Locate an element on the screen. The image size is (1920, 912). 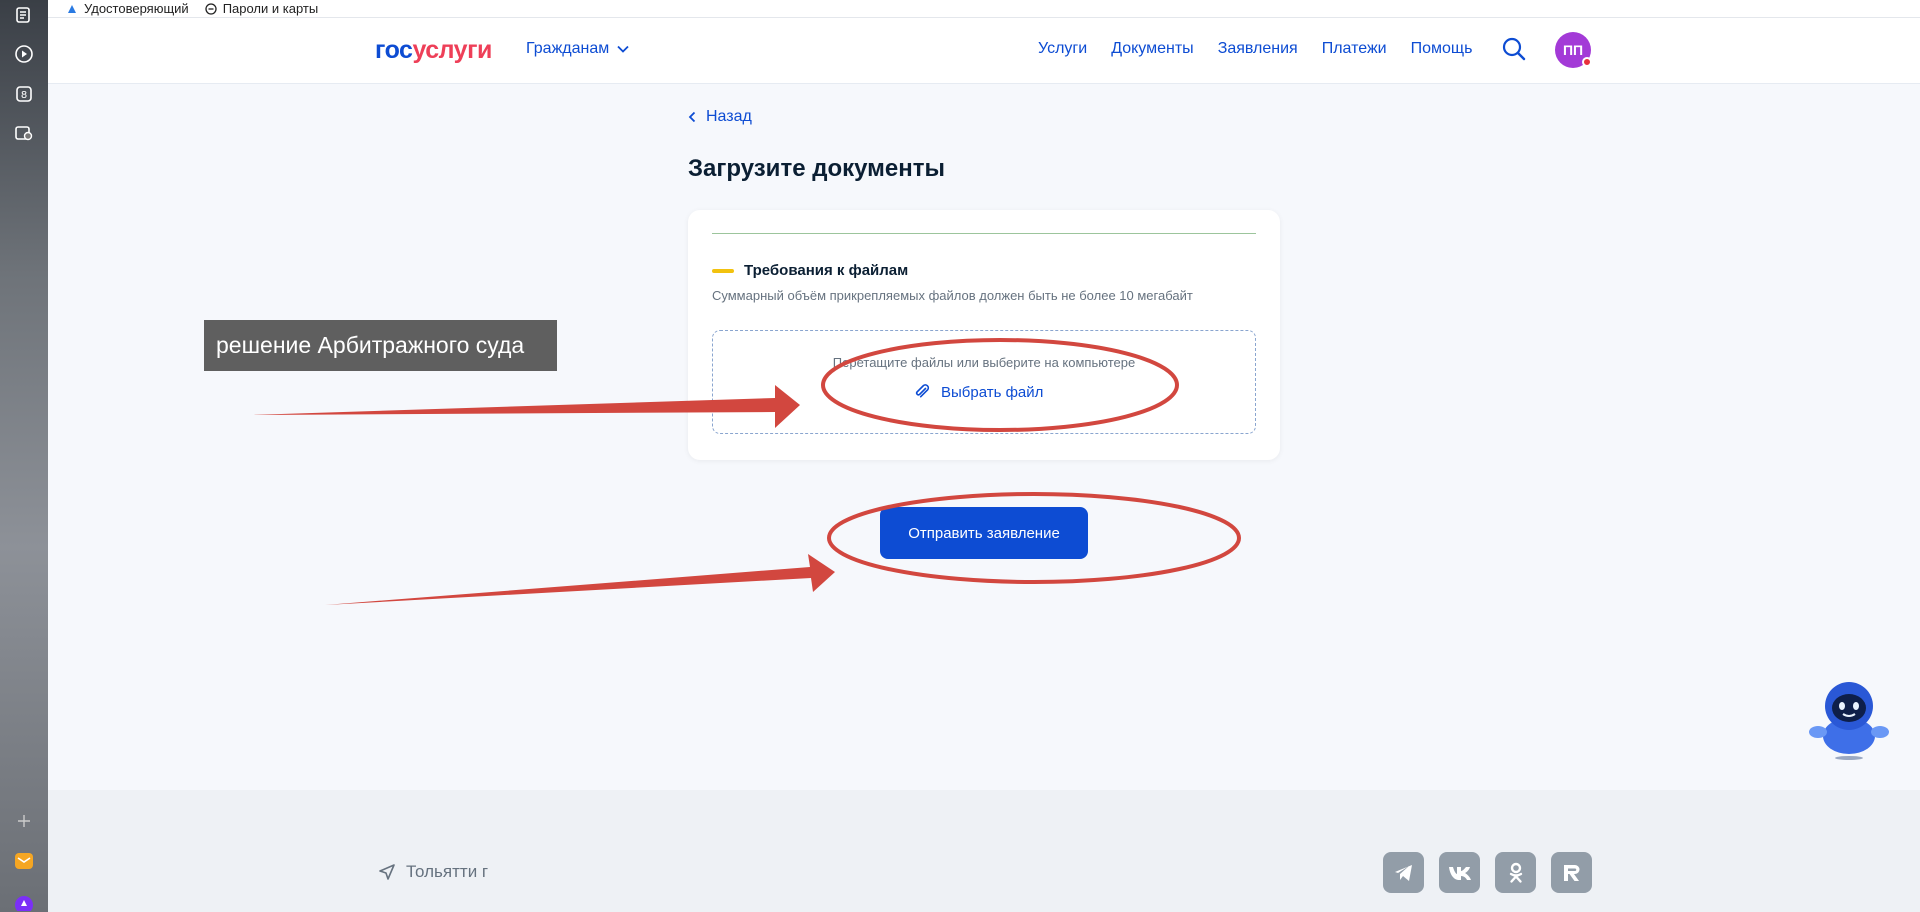
bookmark-label: Удостоверяющий is located at coordinates (136, 8).